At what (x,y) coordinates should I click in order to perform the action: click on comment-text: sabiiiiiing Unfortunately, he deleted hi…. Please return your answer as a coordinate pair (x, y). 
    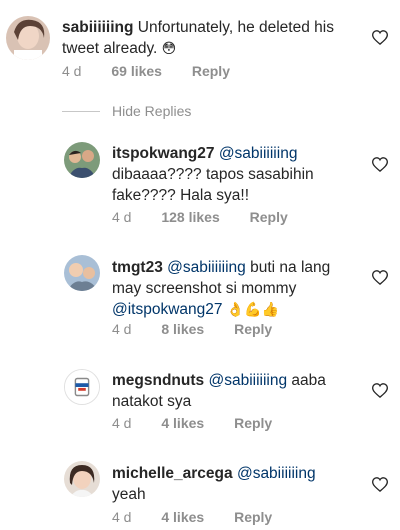
    Looking at the image, I should click on (212, 38).